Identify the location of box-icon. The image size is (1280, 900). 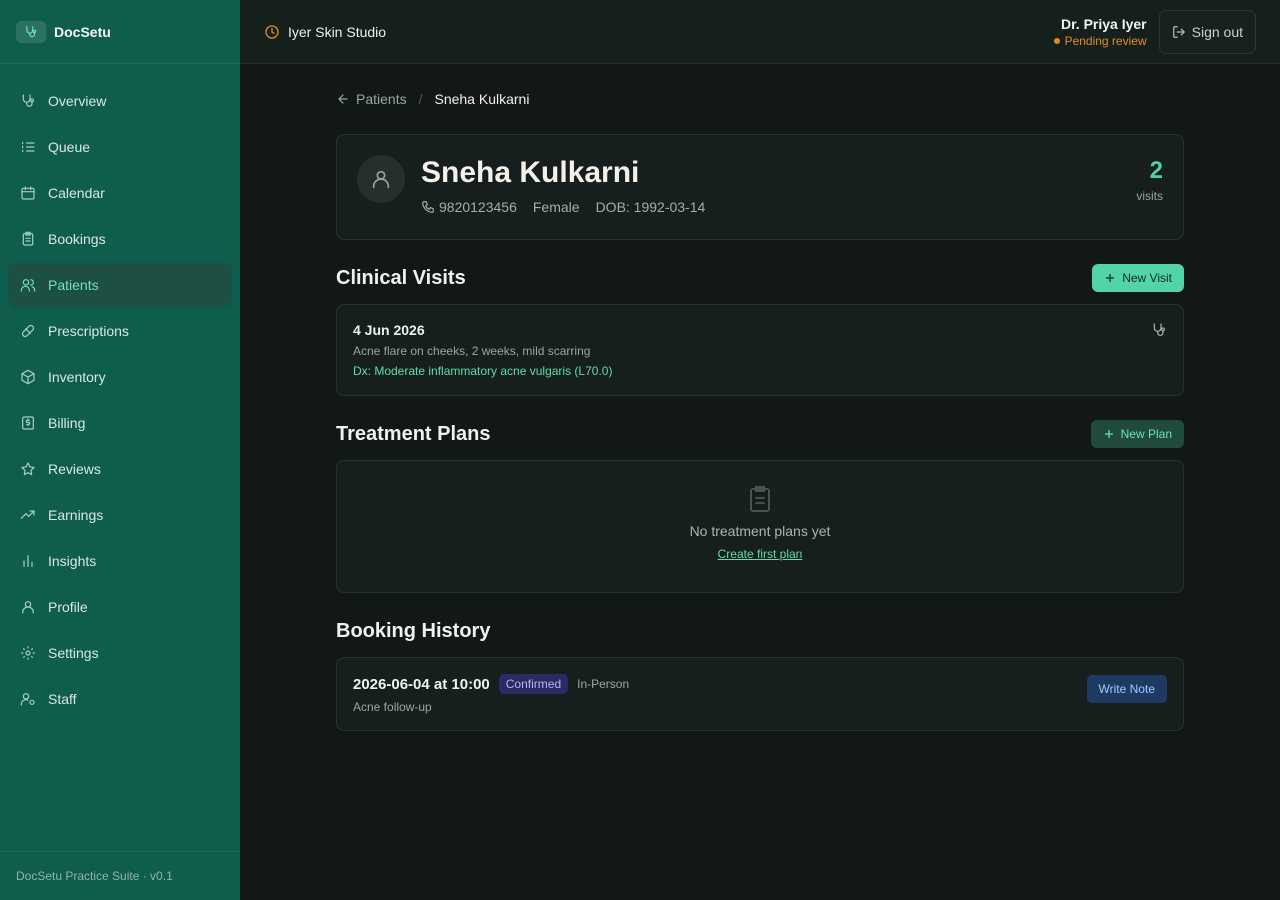
(28, 377).